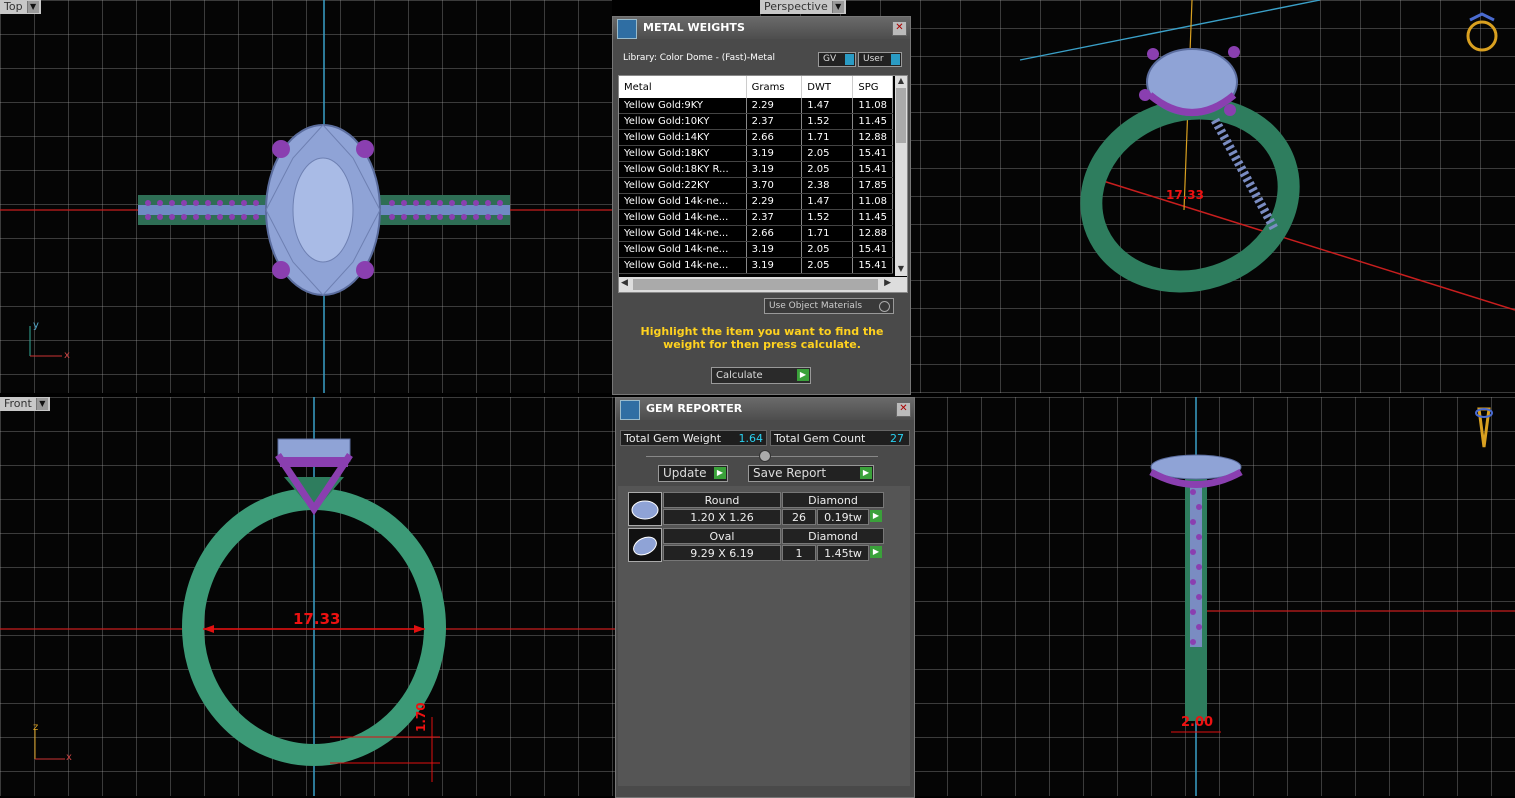  Describe the element at coordinates (799, 517) in the screenshot. I see `gem-count: 26` at that location.